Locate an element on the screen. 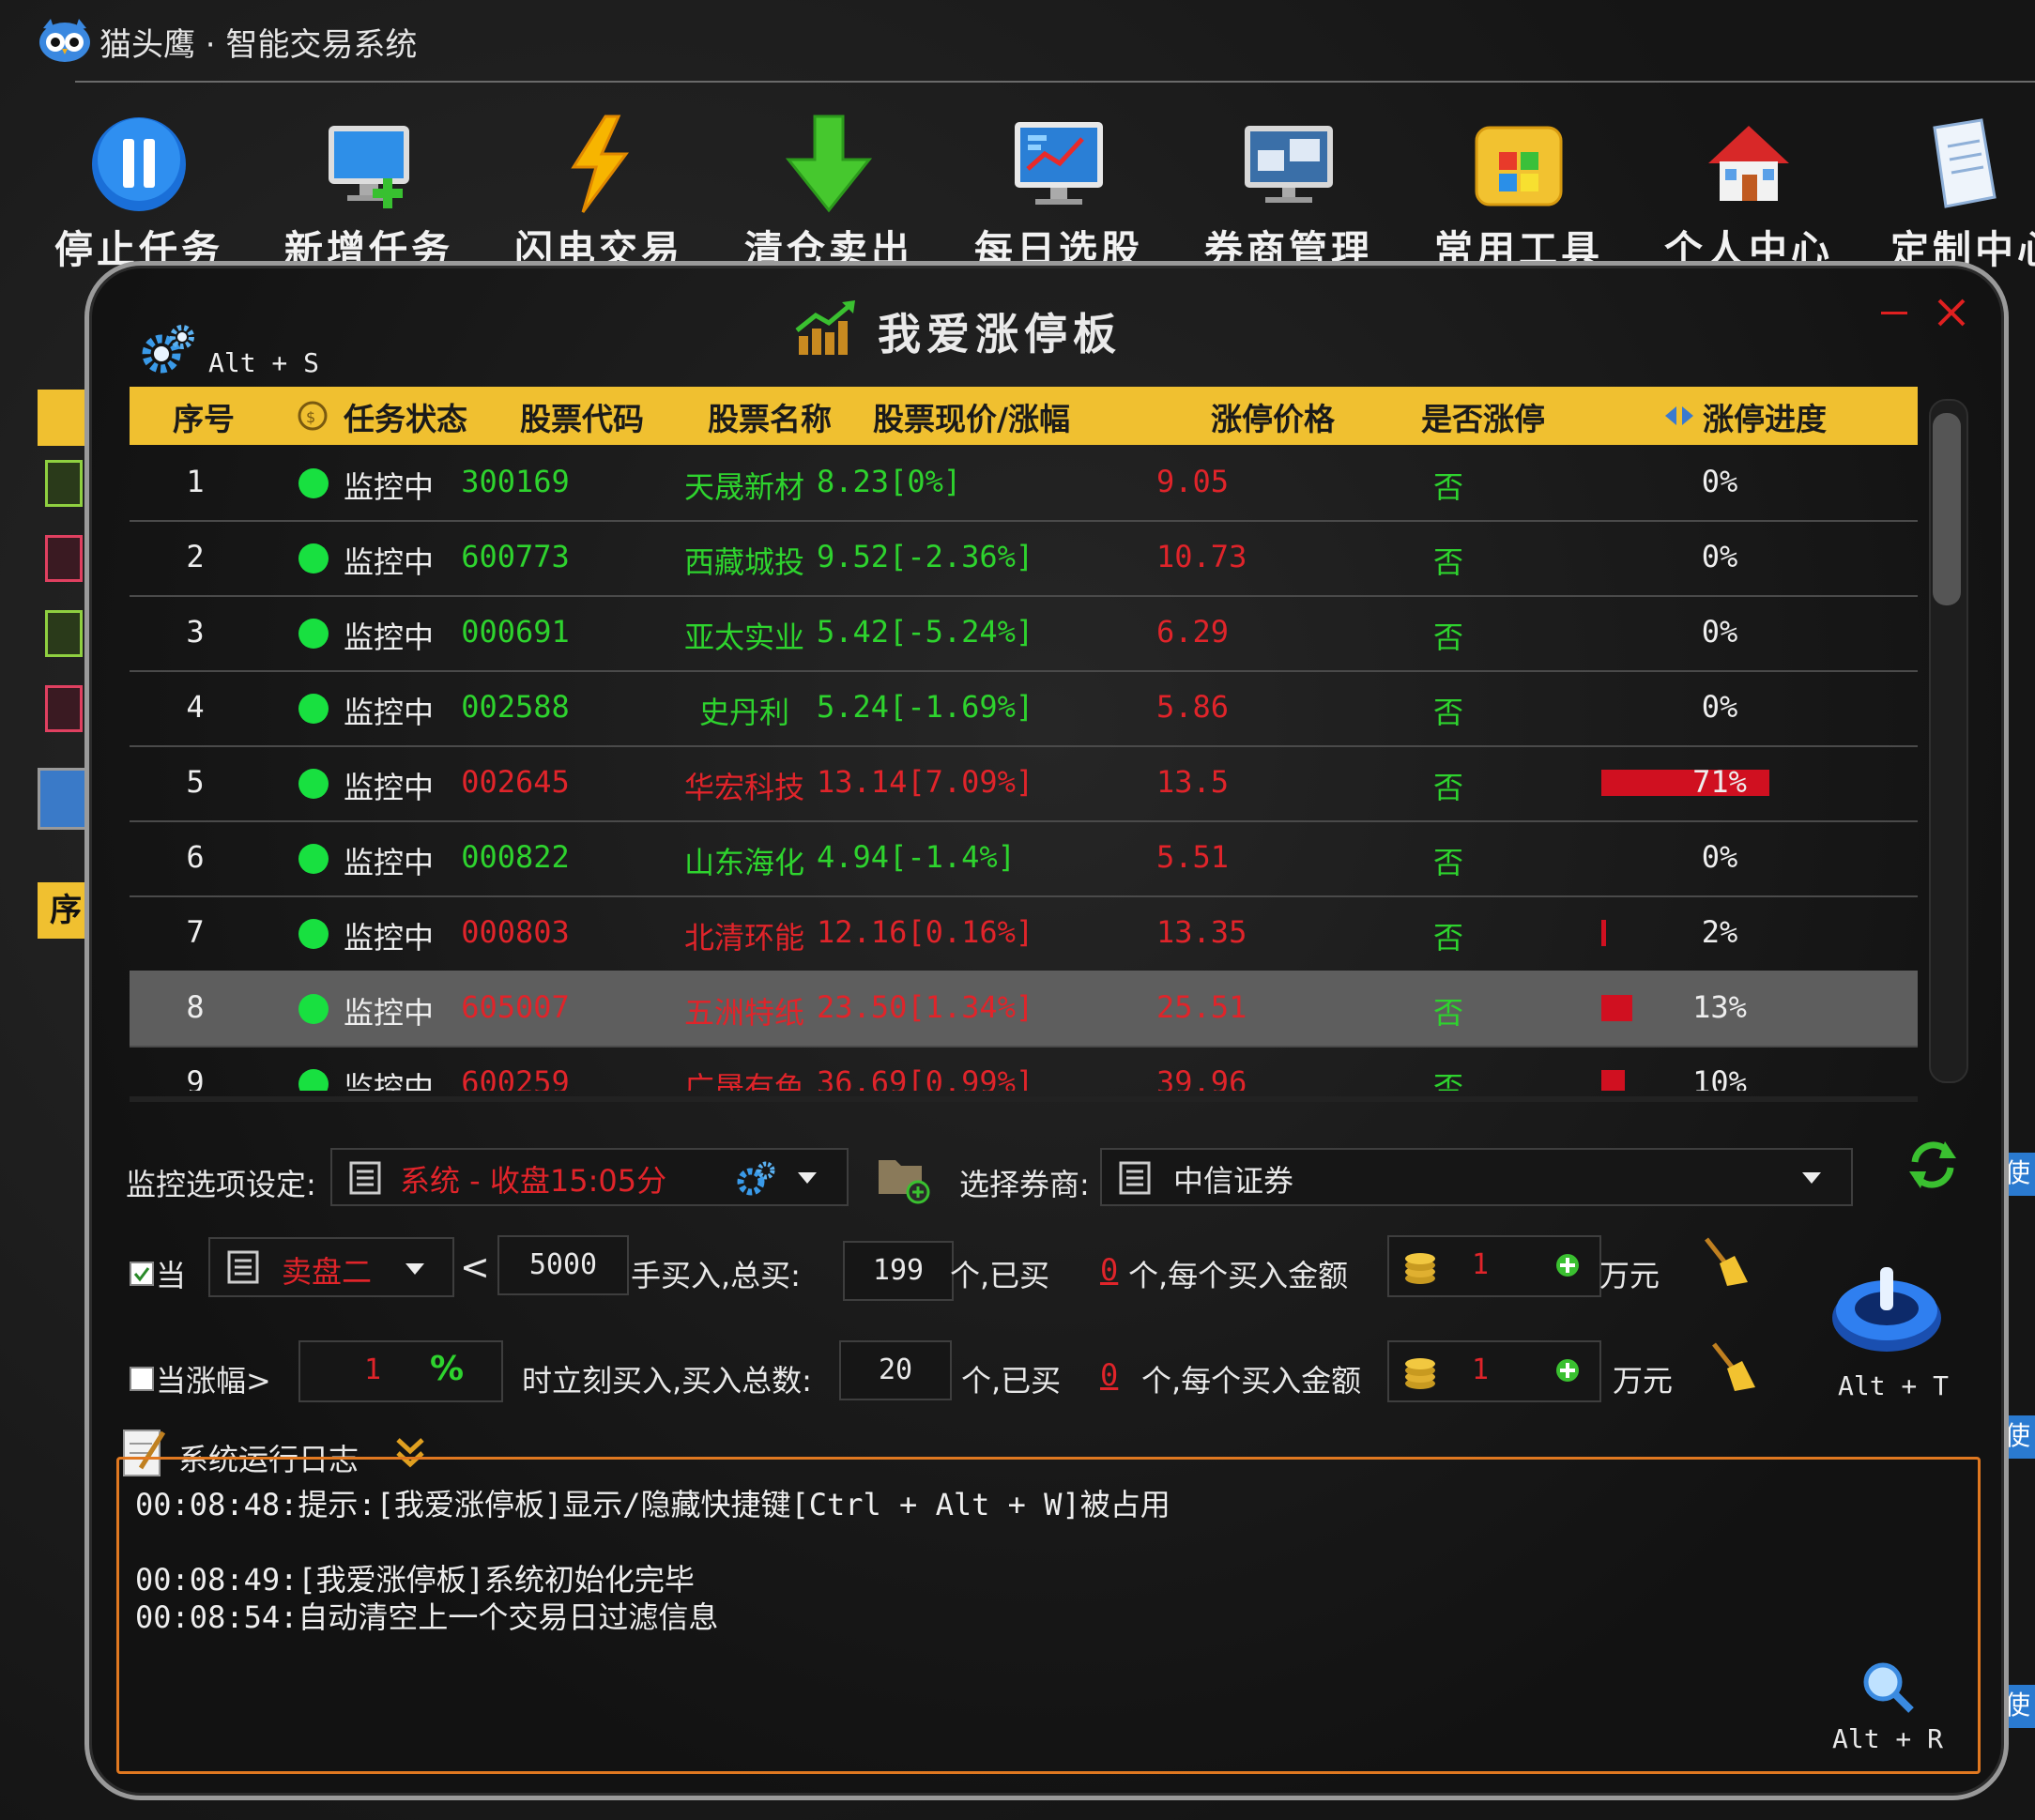  volume-threshold-input: 5000 is located at coordinates (563, 1265).